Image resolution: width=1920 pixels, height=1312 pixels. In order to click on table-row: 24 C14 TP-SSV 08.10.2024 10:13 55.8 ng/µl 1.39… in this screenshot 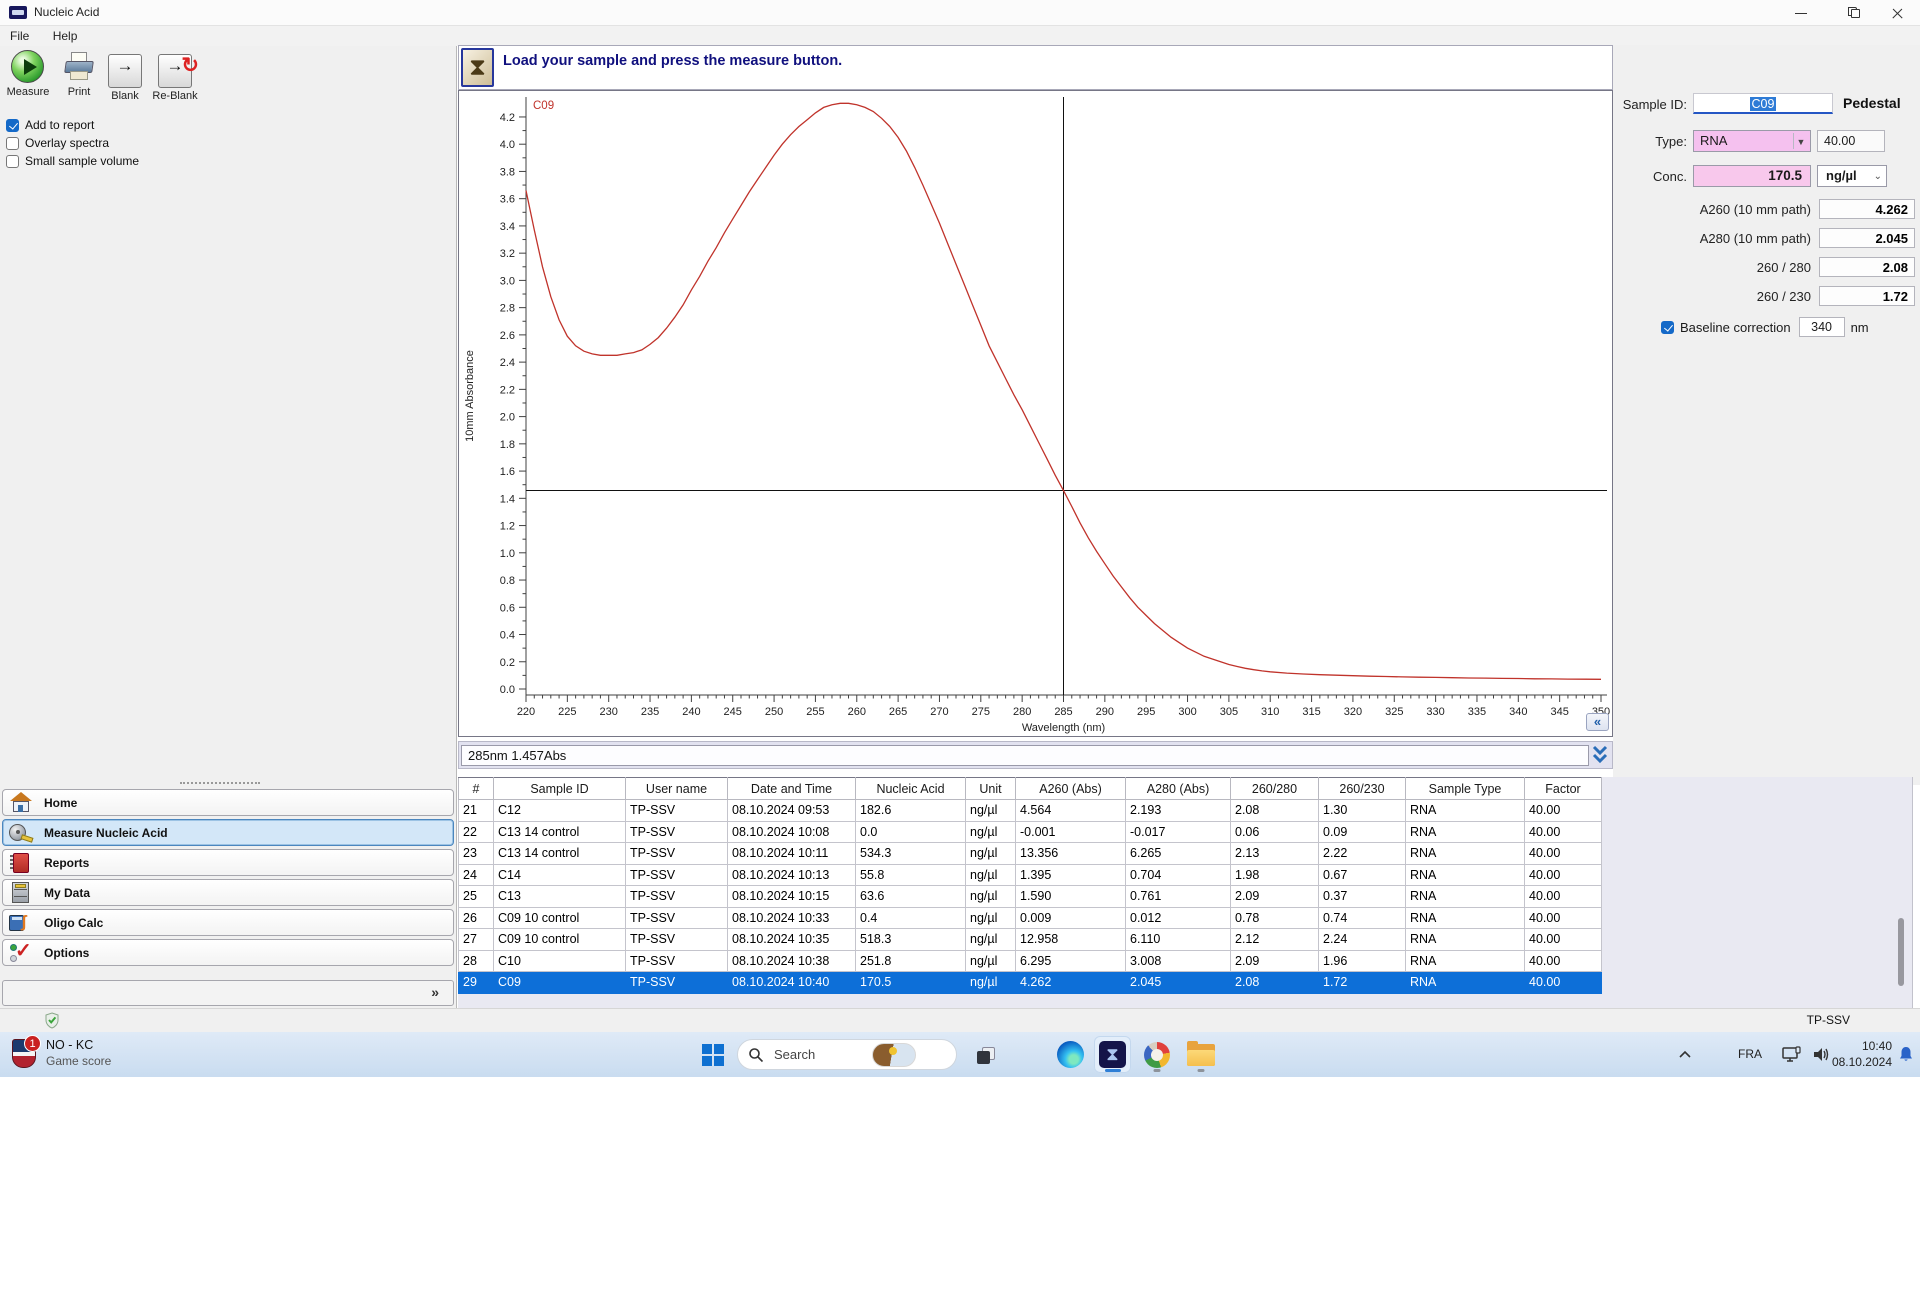, I will do `click(1030, 874)`.